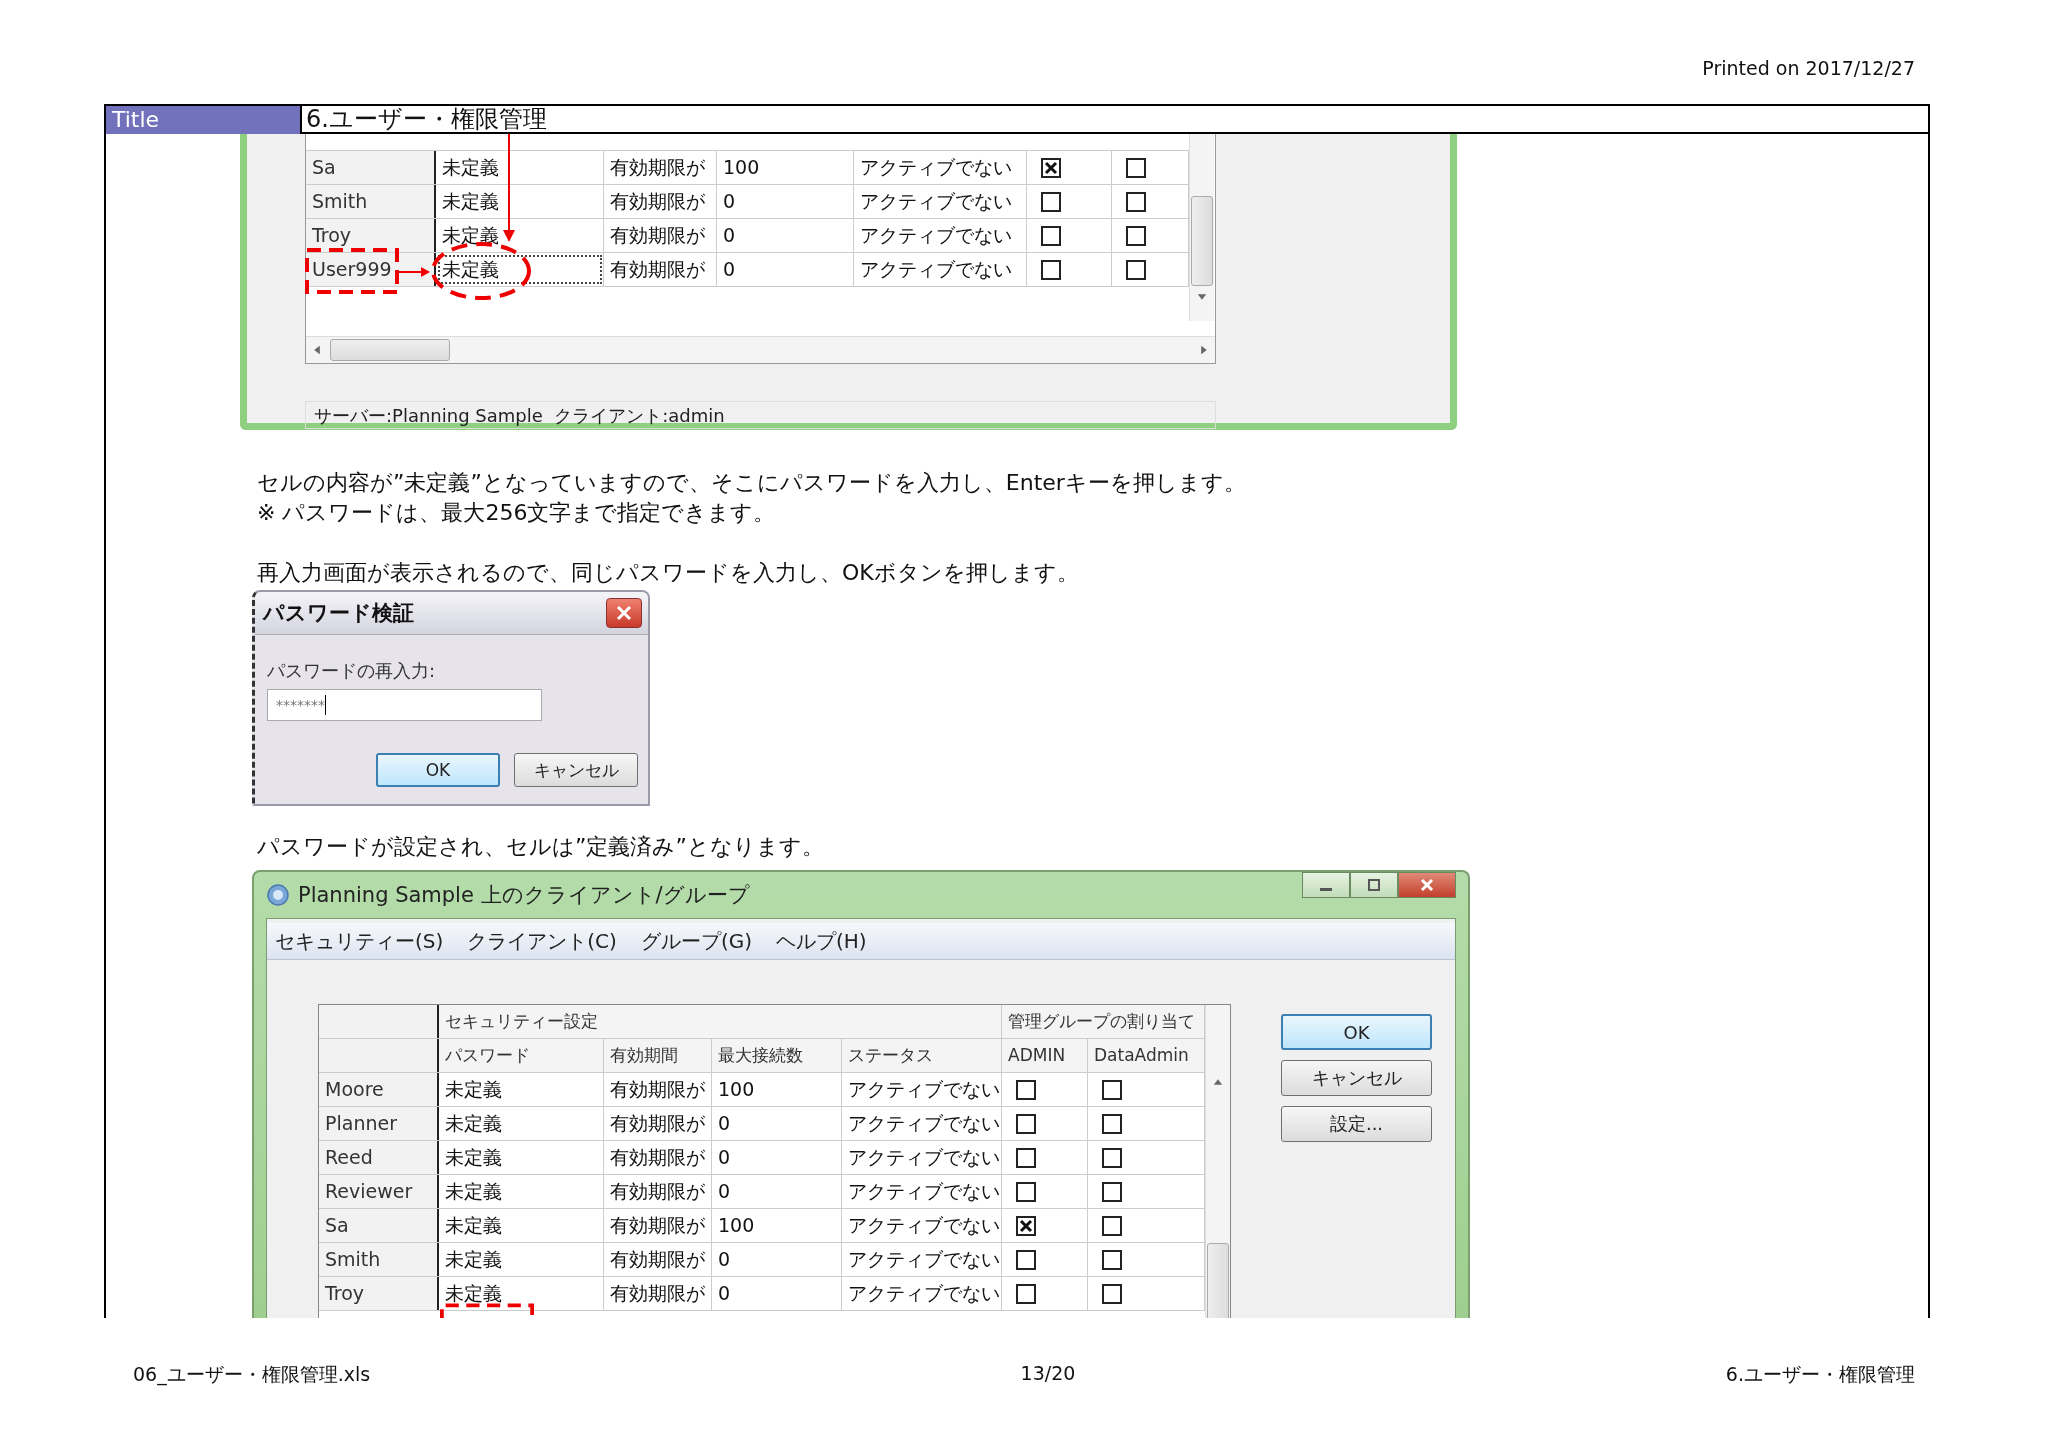 The width and height of the screenshot is (2048, 1447). I want to click on column-header: ADMIN, so click(1045, 1055).